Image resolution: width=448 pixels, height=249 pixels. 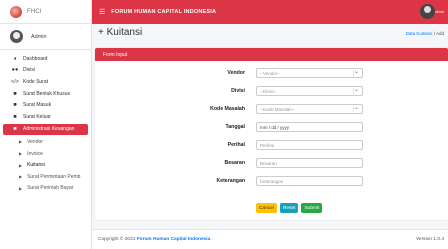 I want to click on topbar-user-menu: Admin, so click(x=431, y=11).